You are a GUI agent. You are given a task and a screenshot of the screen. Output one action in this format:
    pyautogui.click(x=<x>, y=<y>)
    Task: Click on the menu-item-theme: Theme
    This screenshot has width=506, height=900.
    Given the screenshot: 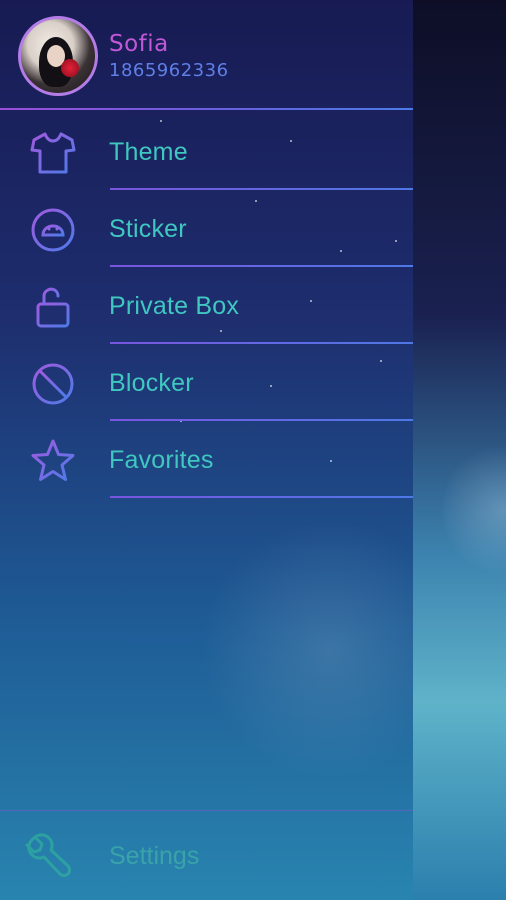 What is the action you would take?
    pyautogui.click(x=206, y=152)
    